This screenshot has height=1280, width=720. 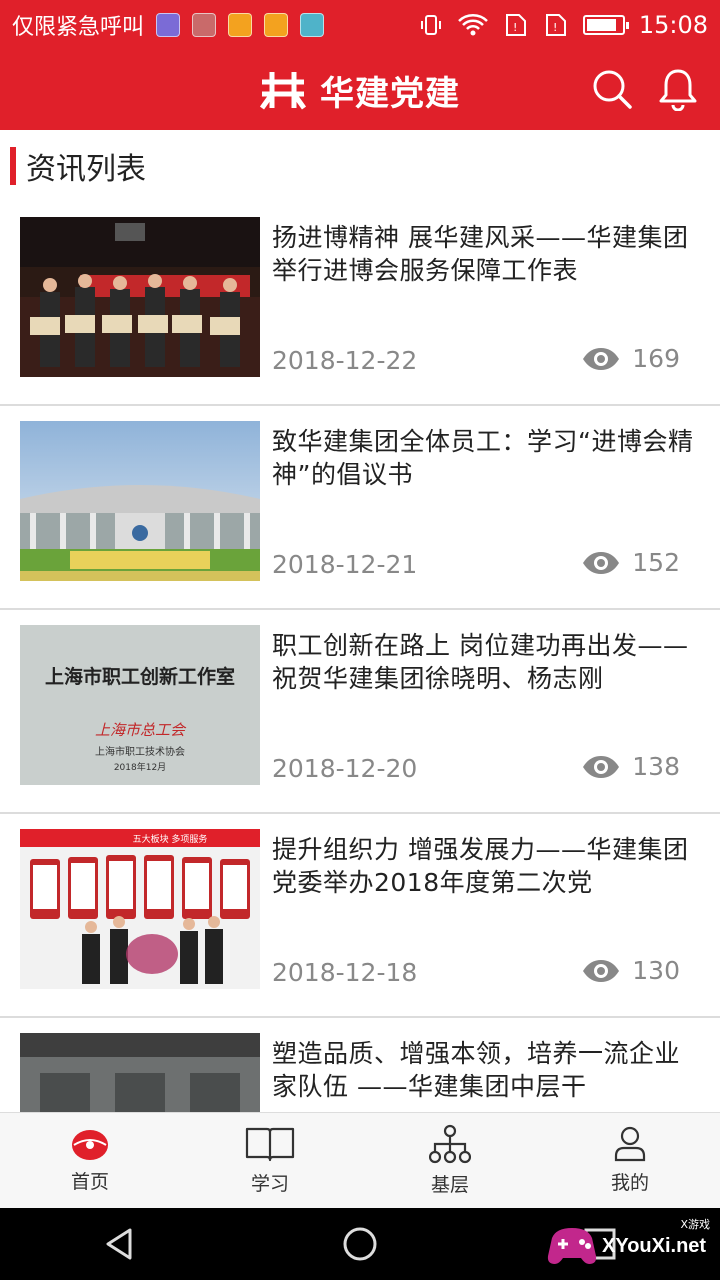 I want to click on search-button, so click(x=612, y=89).